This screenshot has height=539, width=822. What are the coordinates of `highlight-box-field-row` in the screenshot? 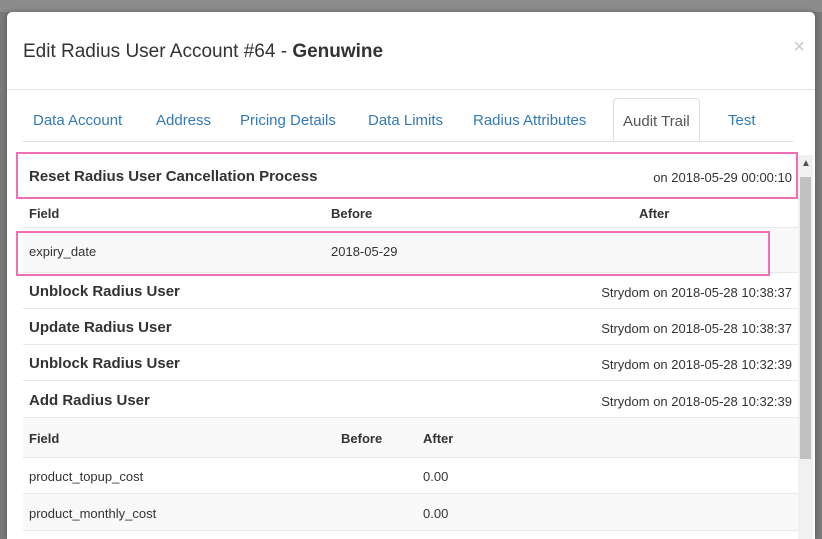 It's located at (393, 253).